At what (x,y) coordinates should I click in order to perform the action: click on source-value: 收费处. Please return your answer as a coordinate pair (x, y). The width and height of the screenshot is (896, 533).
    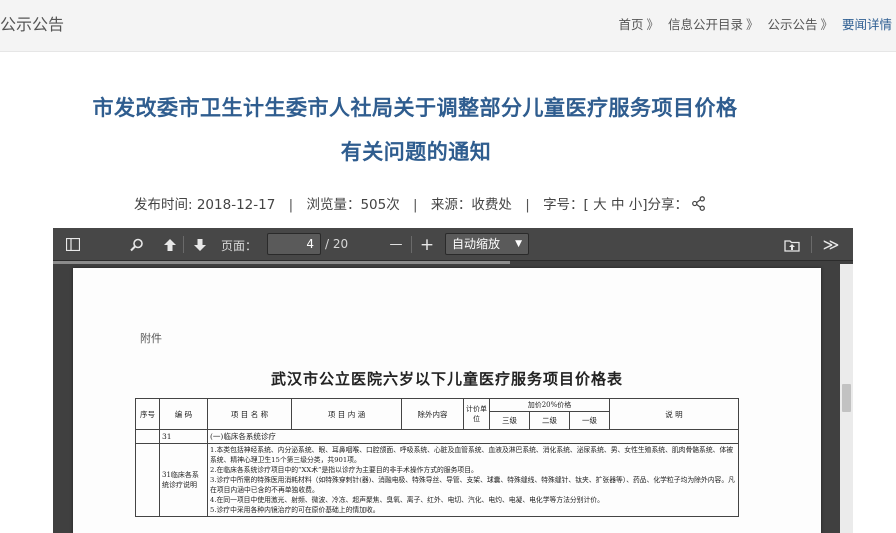
    Looking at the image, I should click on (491, 205).